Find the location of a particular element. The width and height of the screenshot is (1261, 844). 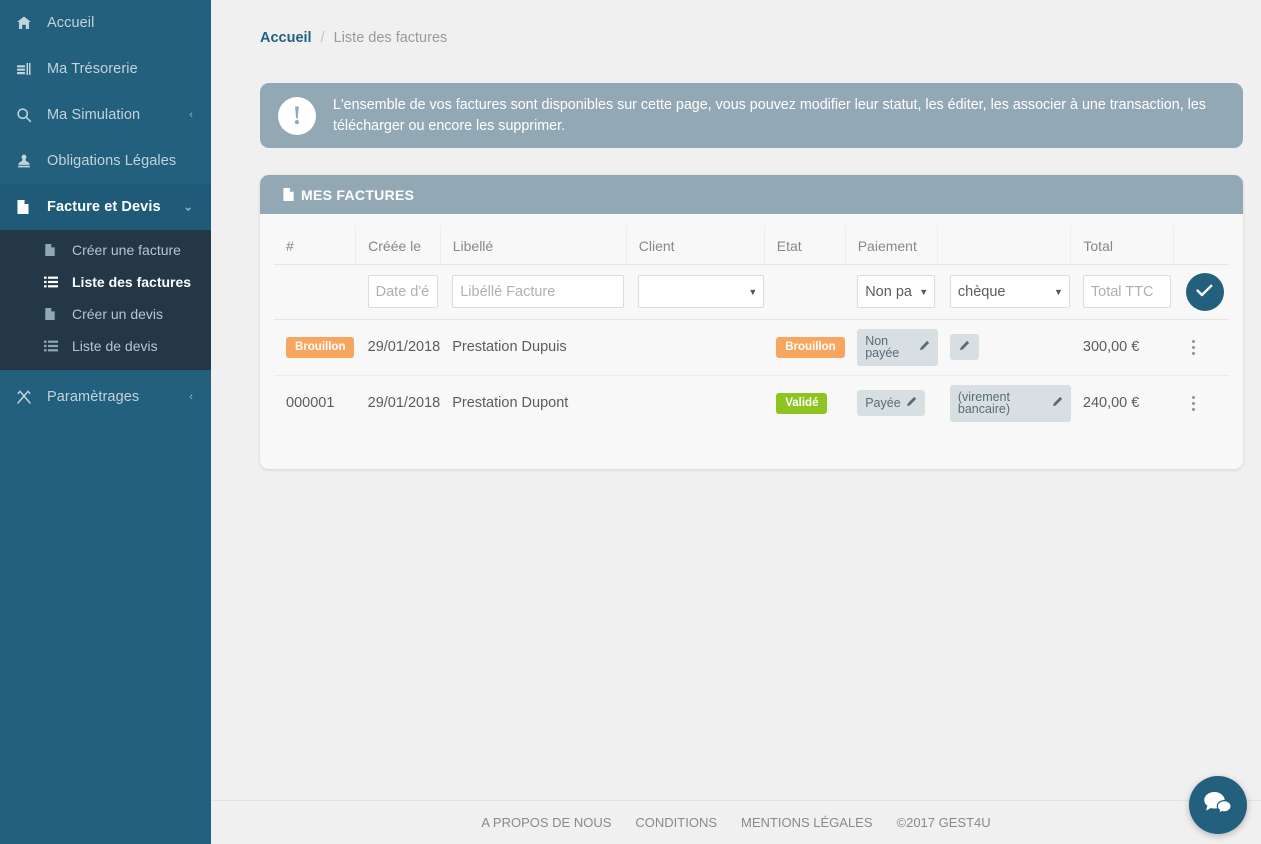

chat-bubbles-icon is located at coordinates (1218, 805).